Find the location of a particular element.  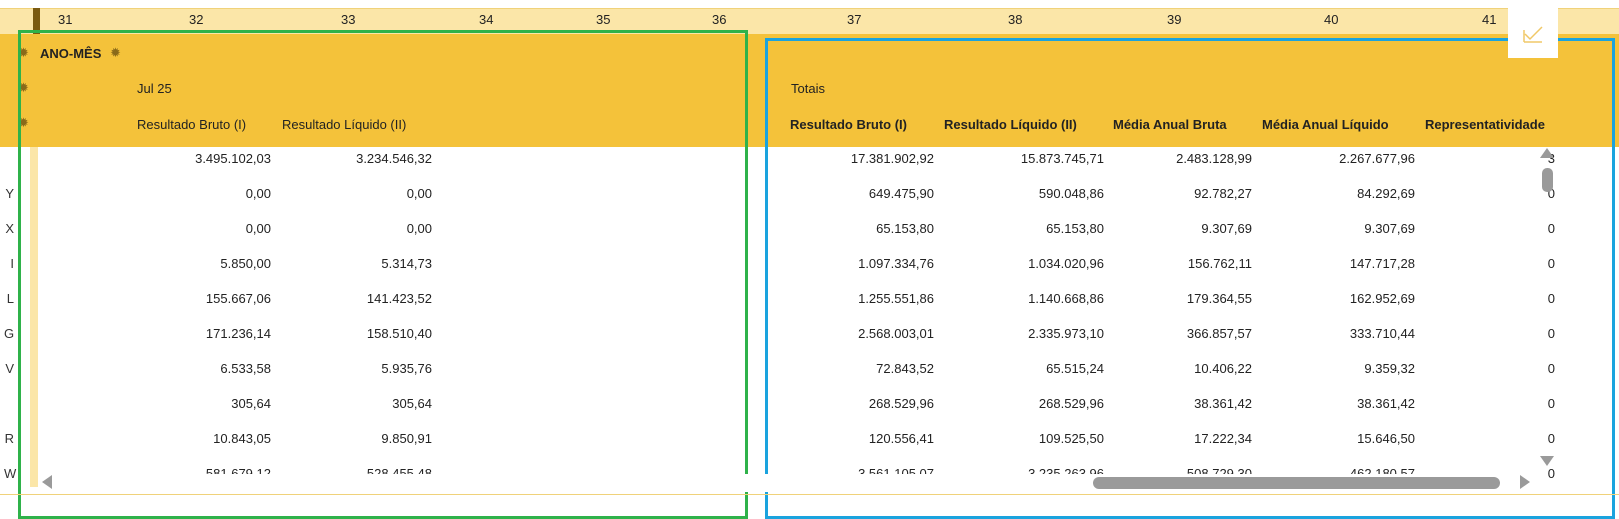

scroll-up-icon is located at coordinates (1547, 153).